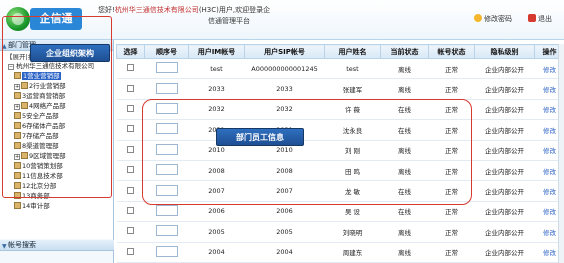 This screenshot has width=564, height=263. What do you see at coordinates (284, 212) in the screenshot?
I see `sip-account-cell: 2006` at bounding box center [284, 212].